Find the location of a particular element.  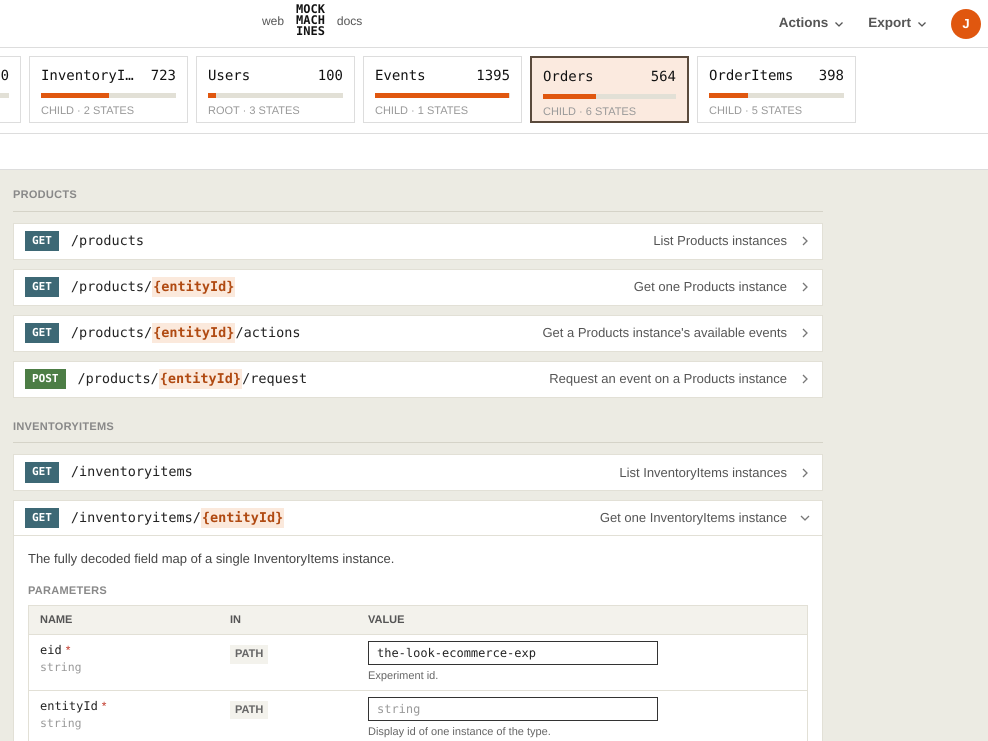

path-text: /inventoryitems/ is located at coordinates (135, 518).